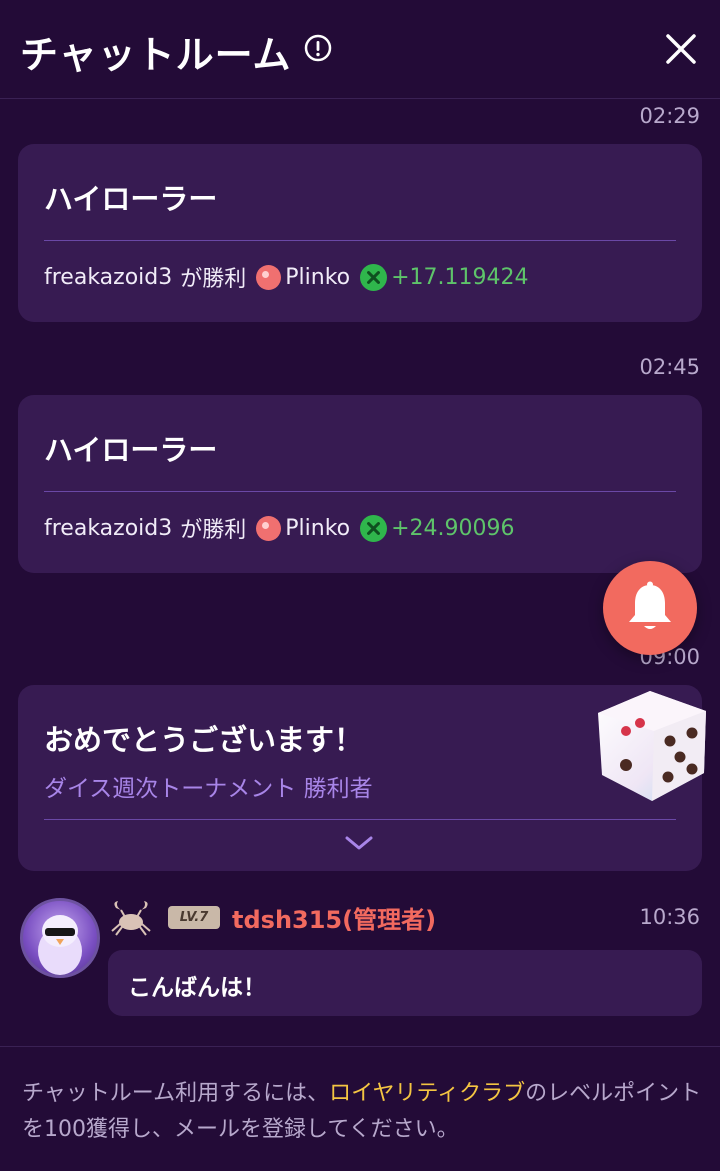  Describe the element at coordinates (197, 988) in the screenshot. I see `message-text: こんばんは！` at that location.